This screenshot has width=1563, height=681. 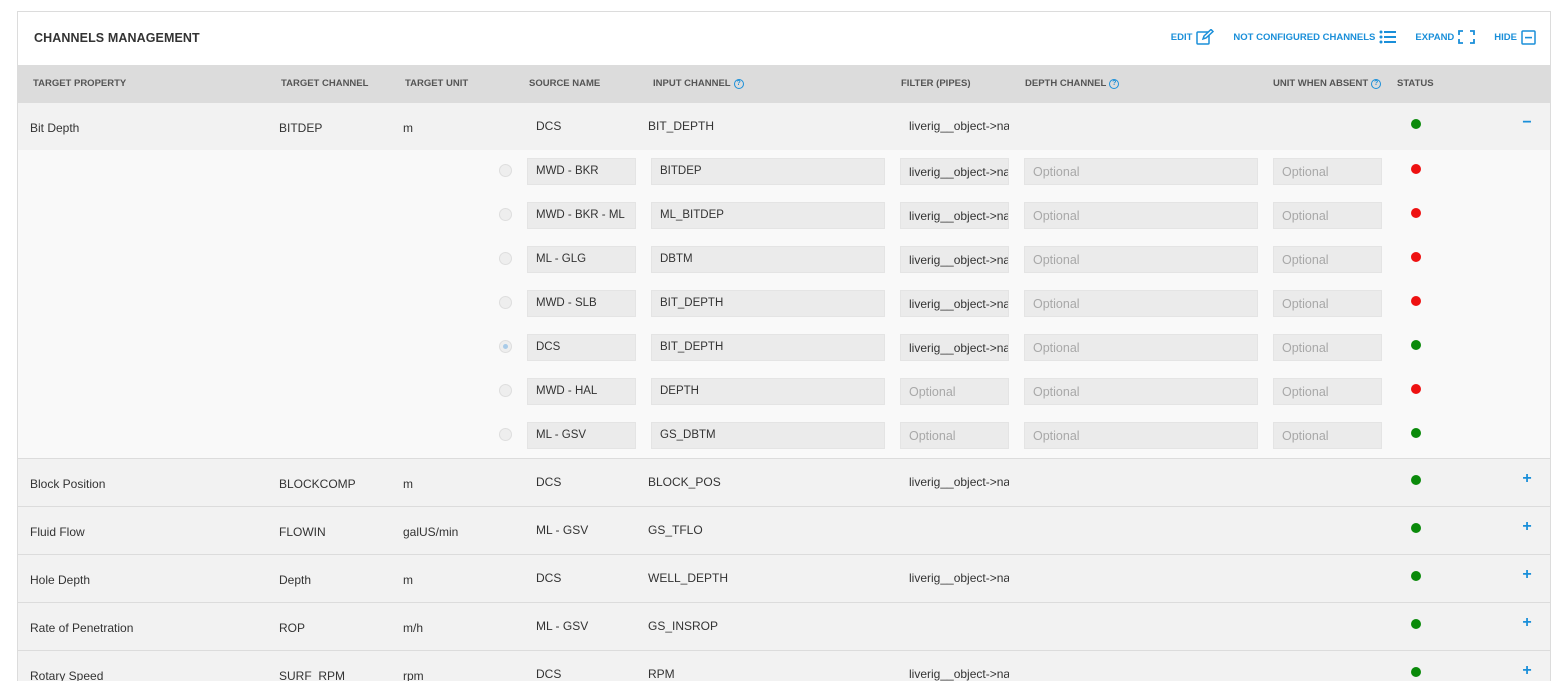 What do you see at coordinates (317, 484) in the screenshot?
I see `target-channel-cell: BLOCKCOMP` at bounding box center [317, 484].